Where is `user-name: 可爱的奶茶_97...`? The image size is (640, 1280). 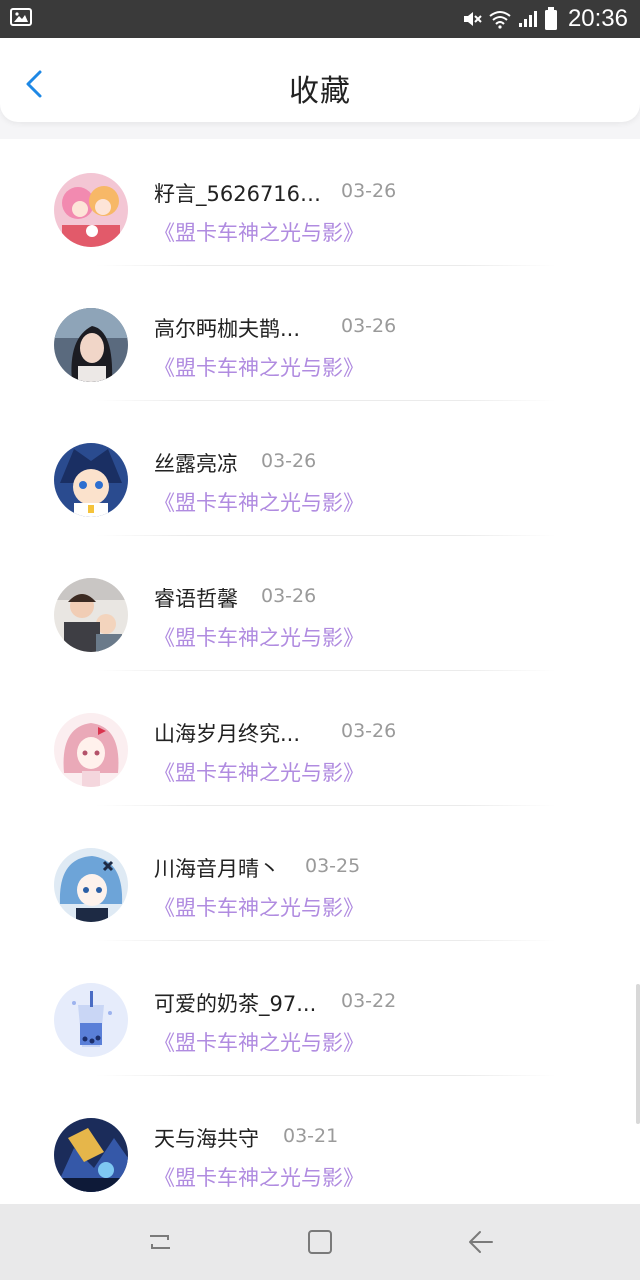
user-name: 可爱的奶茶_97... is located at coordinates (235, 1004).